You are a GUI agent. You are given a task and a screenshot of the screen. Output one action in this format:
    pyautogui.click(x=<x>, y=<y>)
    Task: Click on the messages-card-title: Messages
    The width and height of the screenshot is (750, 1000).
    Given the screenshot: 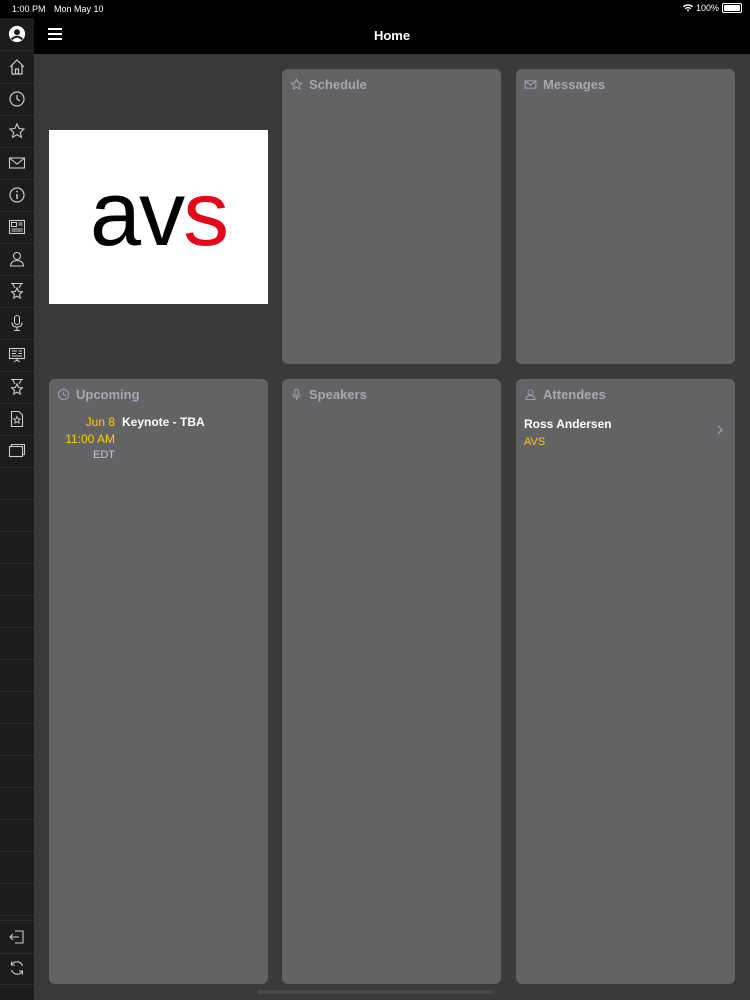 What is the action you would take?
    pyautogui.click(x=574, y=84)
    